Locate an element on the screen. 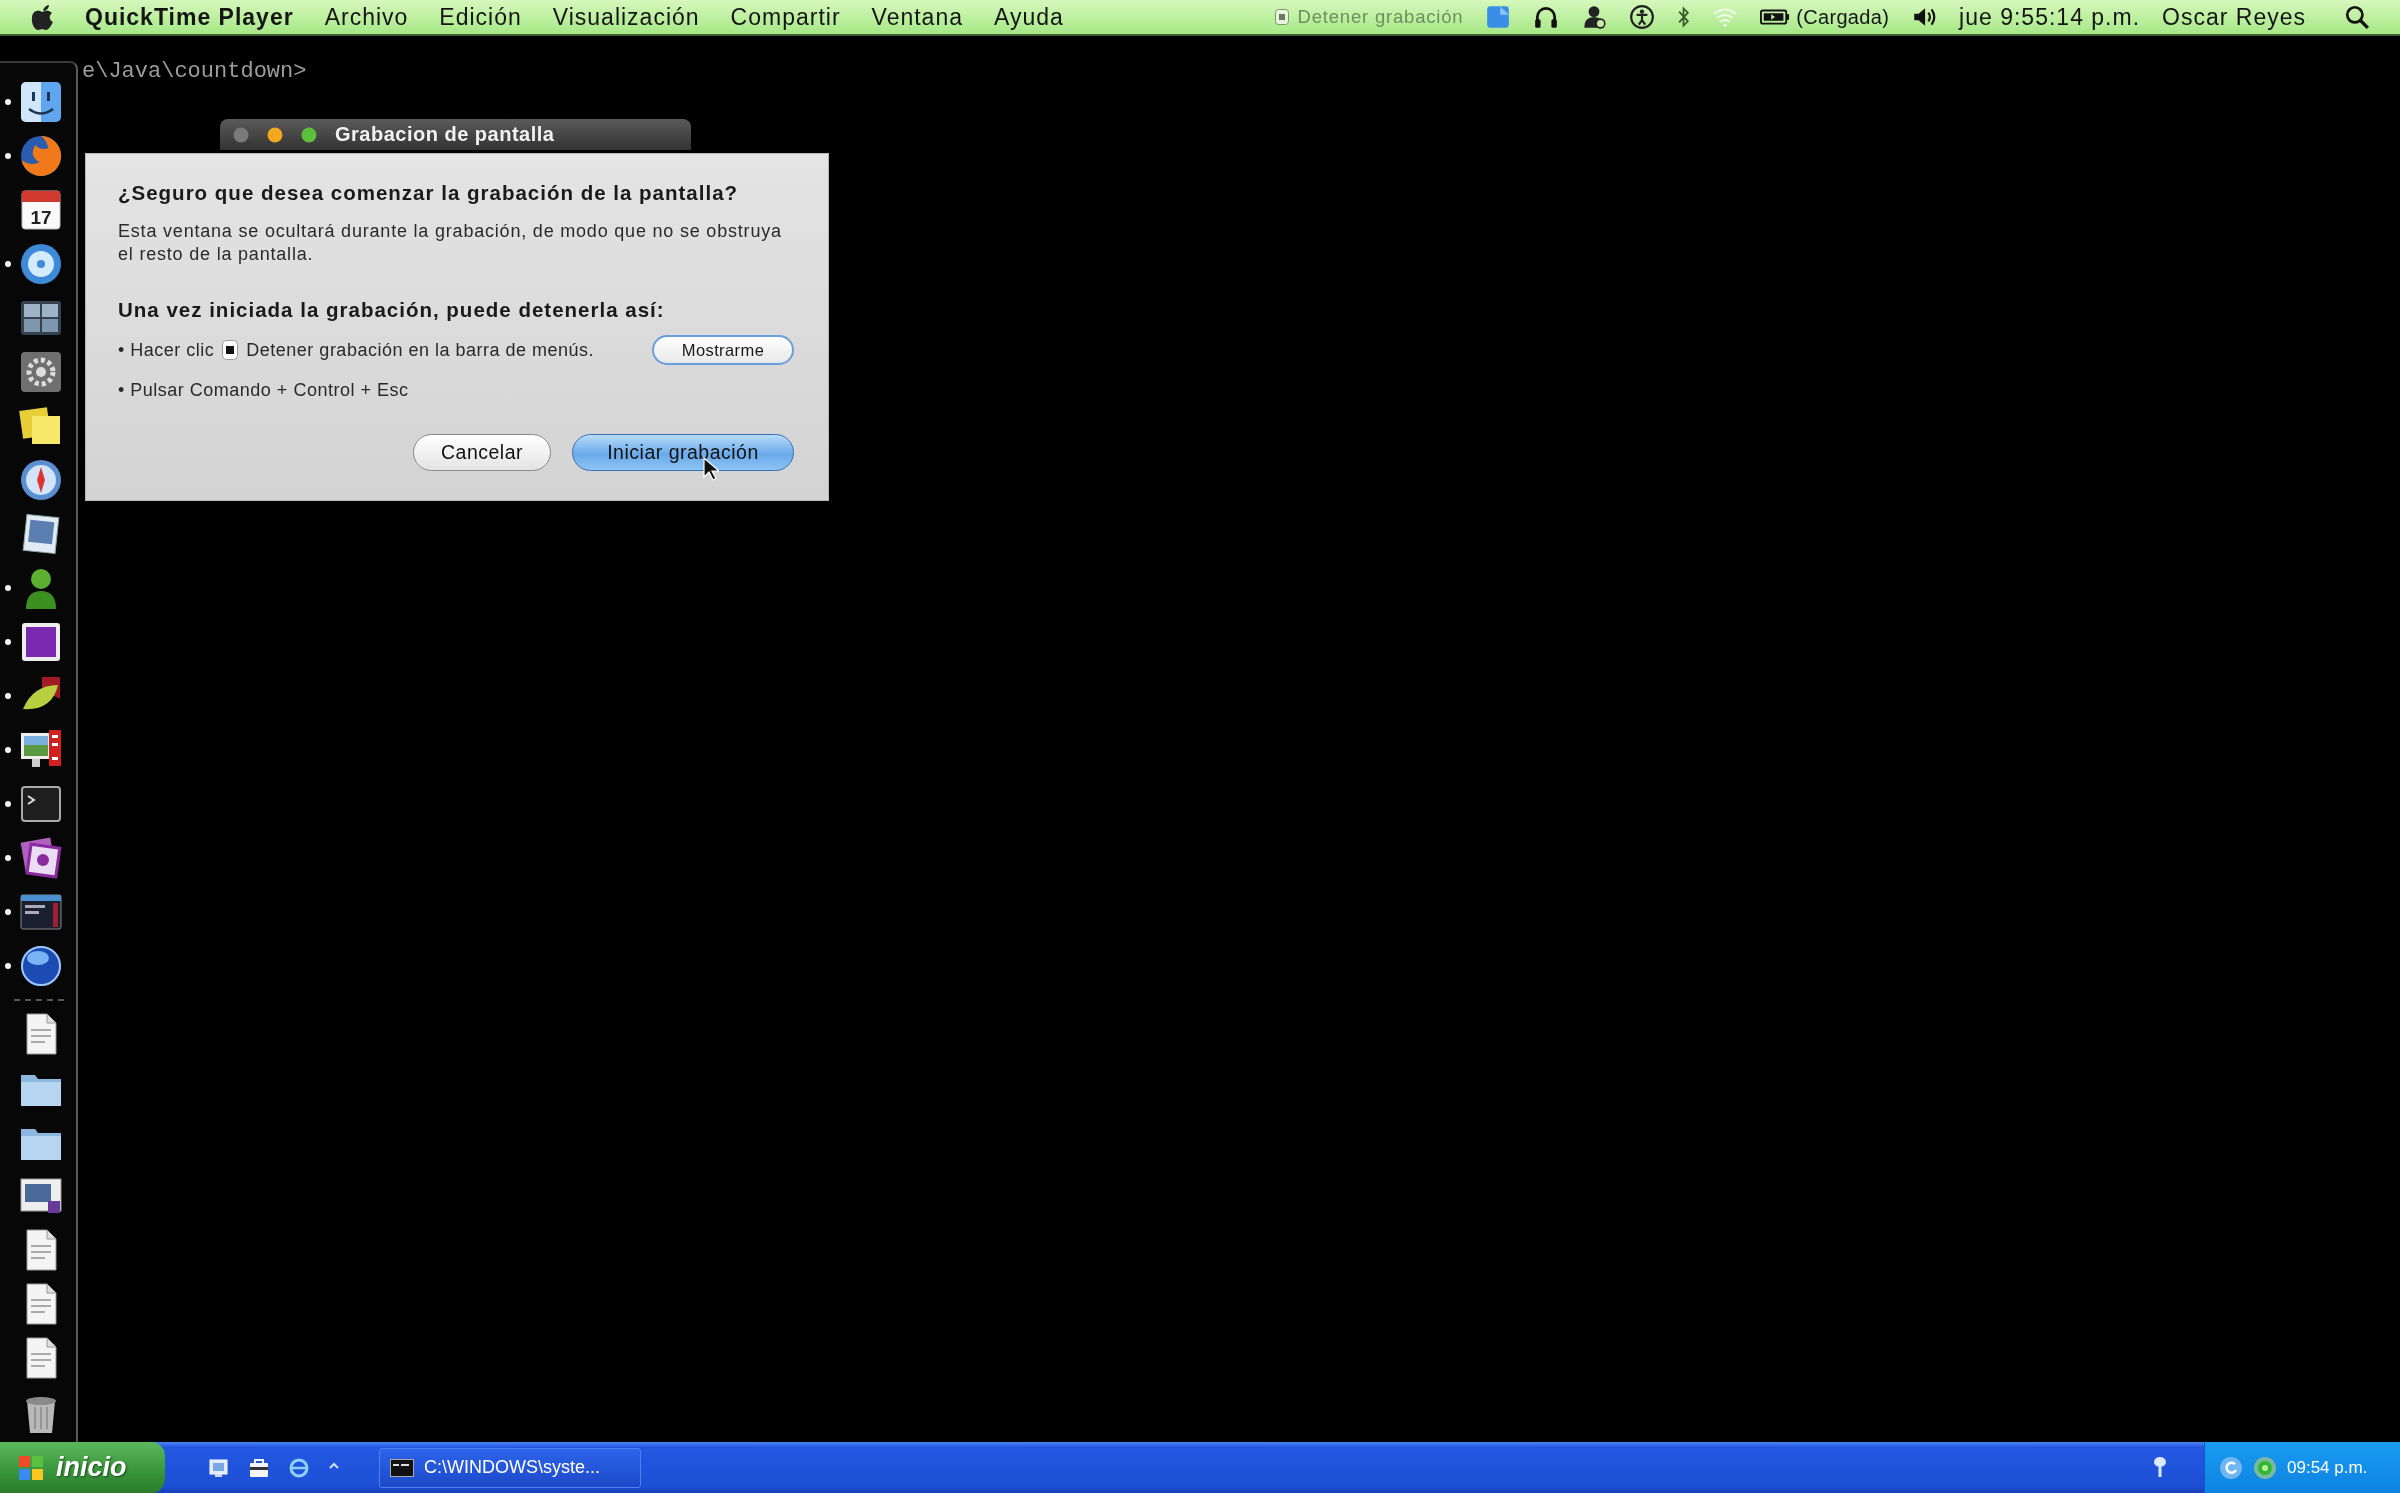 The width and height of the screenshot is (2400, 1493). refresh-icon is located at coordinates (2231, 1467).